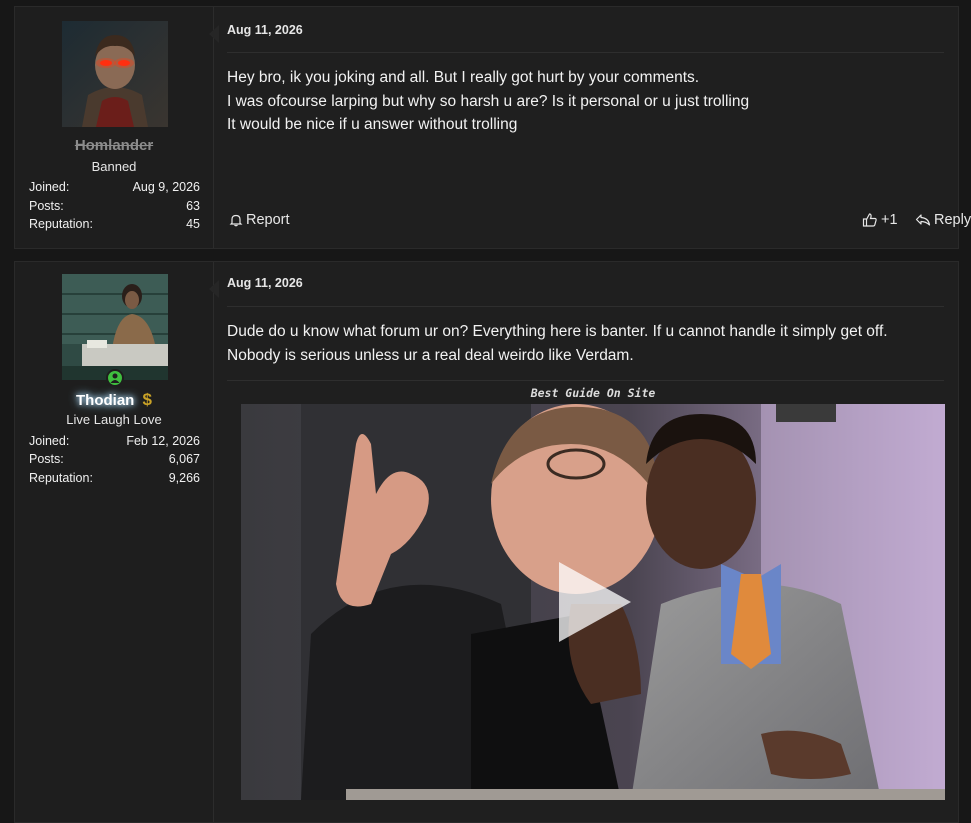 Image resolution: width=971 pixels, height=823 pixels. Describe the element at coordinates (147, 399) in the screenshot. I see `dollar-icon: $` at that location.